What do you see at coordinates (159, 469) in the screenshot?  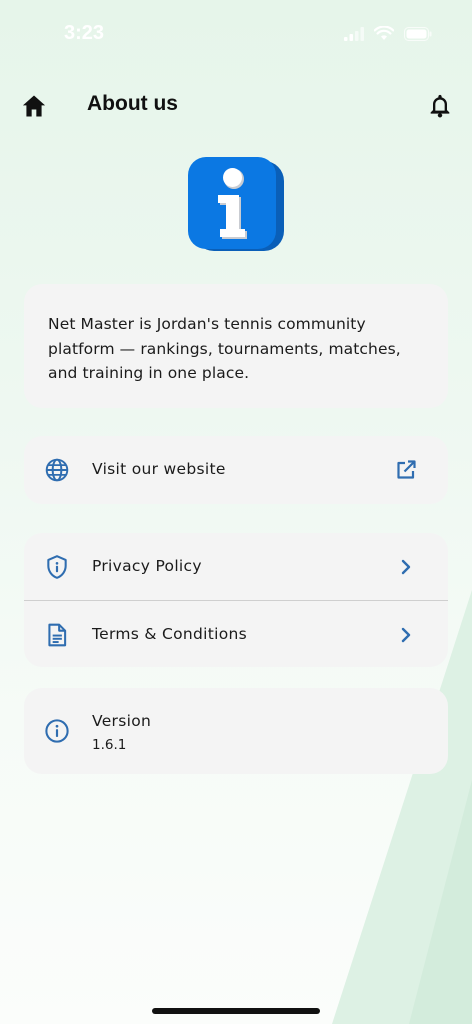 I see `visit-website-label: Visit our website` at bounding box center [159, 469].